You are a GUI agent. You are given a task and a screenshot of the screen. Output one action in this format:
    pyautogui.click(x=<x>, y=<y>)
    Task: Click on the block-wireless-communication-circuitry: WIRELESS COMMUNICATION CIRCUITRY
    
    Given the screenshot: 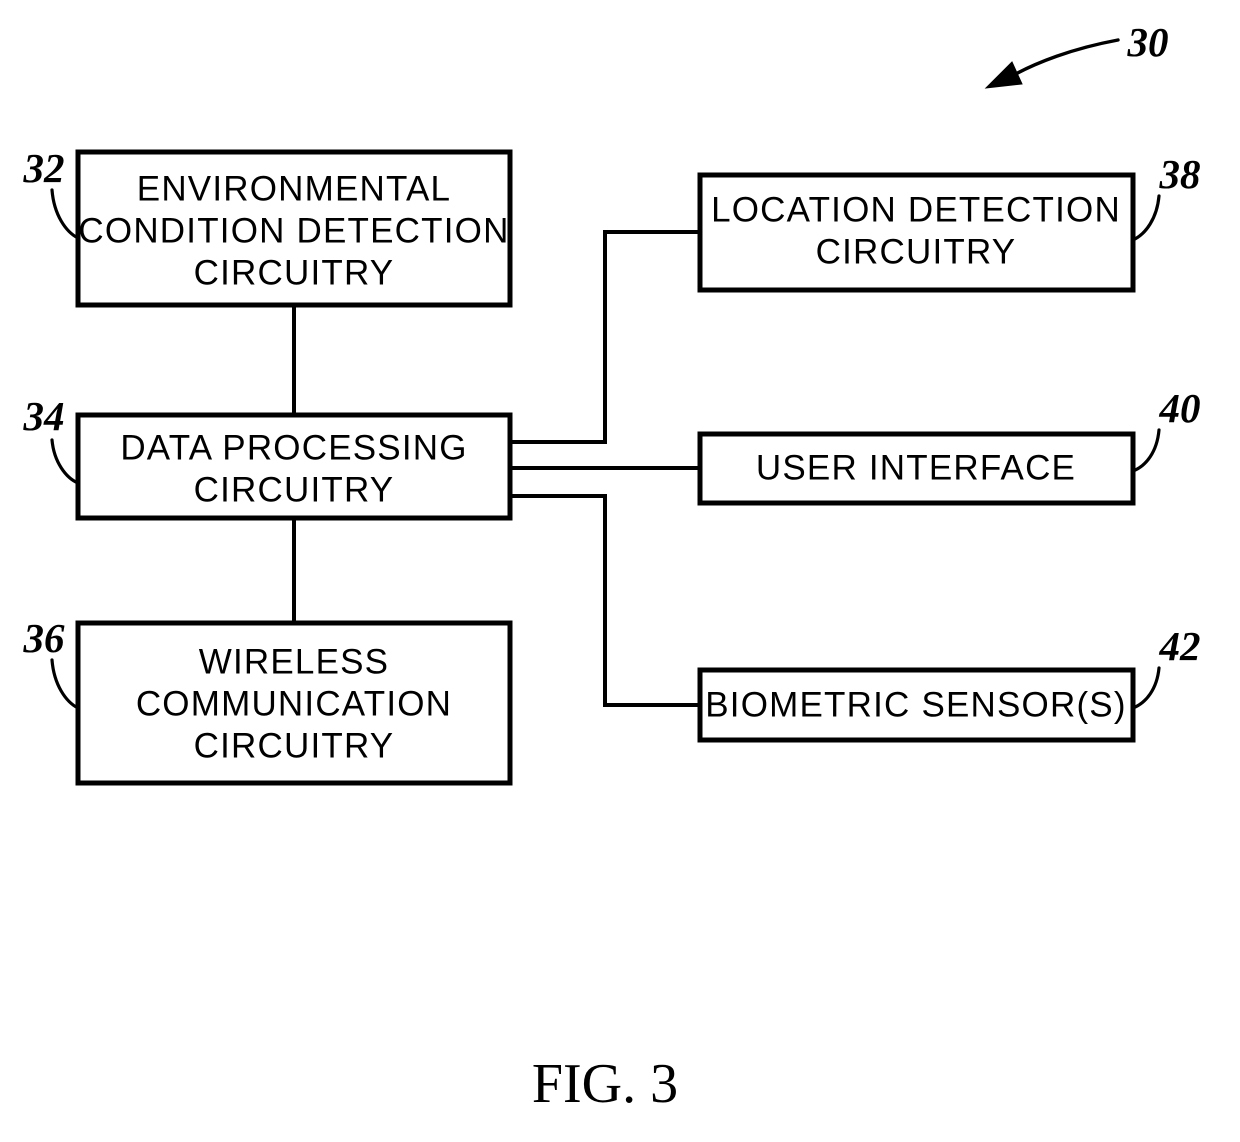 What is the action you would take?
    pyautogui.click(x=294, y=703)
    